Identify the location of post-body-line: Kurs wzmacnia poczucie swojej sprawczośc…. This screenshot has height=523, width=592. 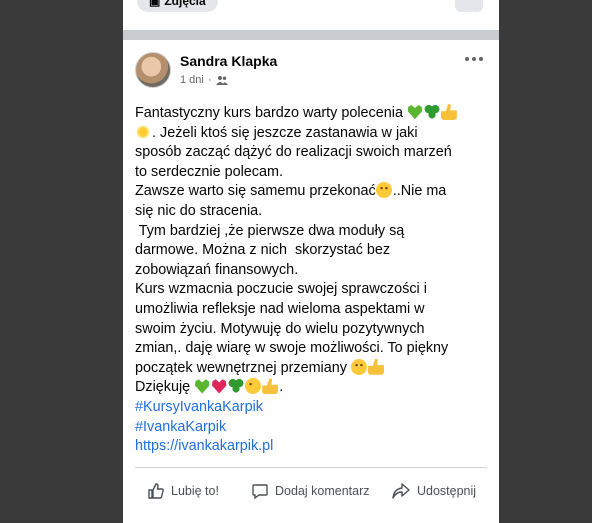
(311, 290).